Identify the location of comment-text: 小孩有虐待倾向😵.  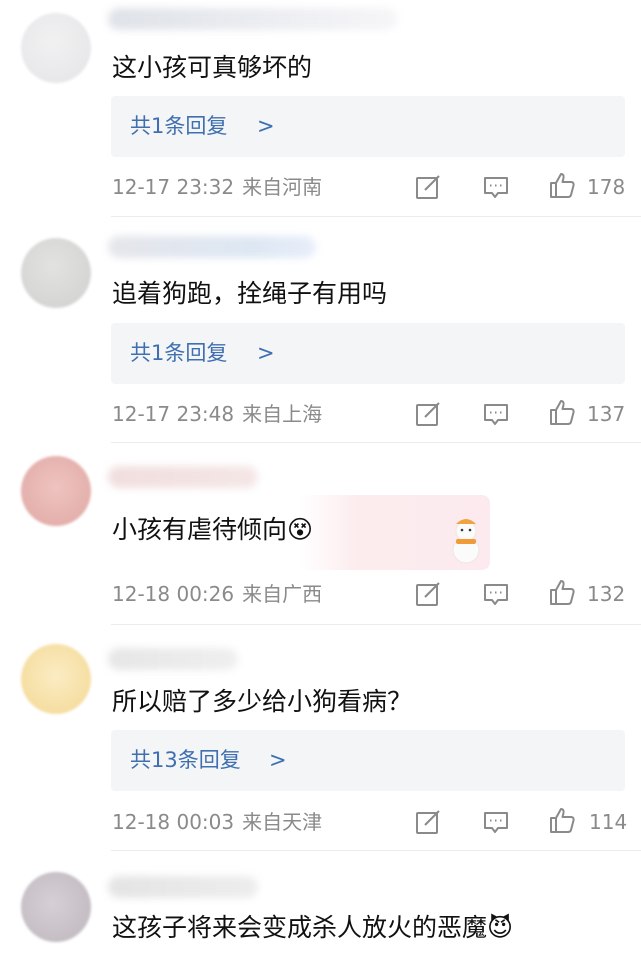
(213, 529).